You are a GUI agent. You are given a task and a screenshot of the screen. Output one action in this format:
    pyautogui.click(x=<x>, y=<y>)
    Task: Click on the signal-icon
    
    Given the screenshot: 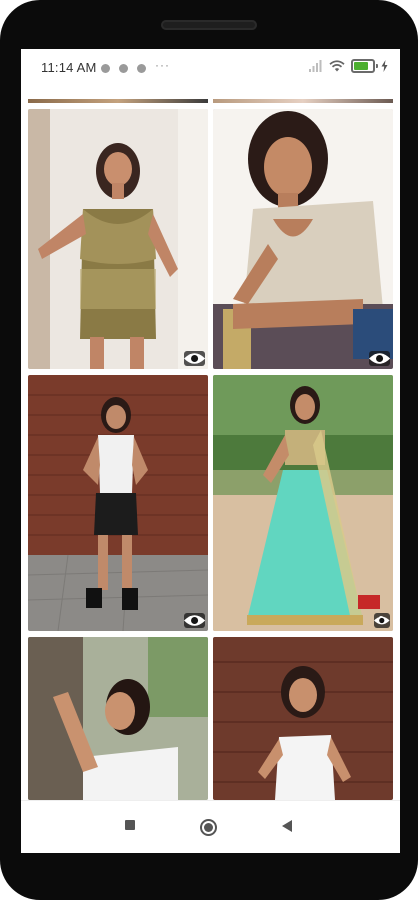 What is the action you would take?
    pyautogui.click(x=315, y=66)
    